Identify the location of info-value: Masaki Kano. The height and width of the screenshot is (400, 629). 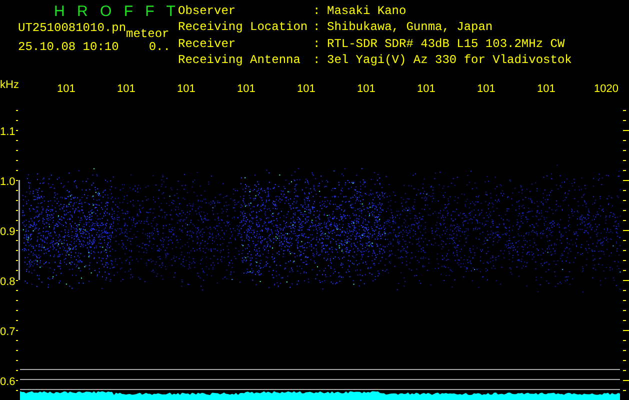
(367, 12).